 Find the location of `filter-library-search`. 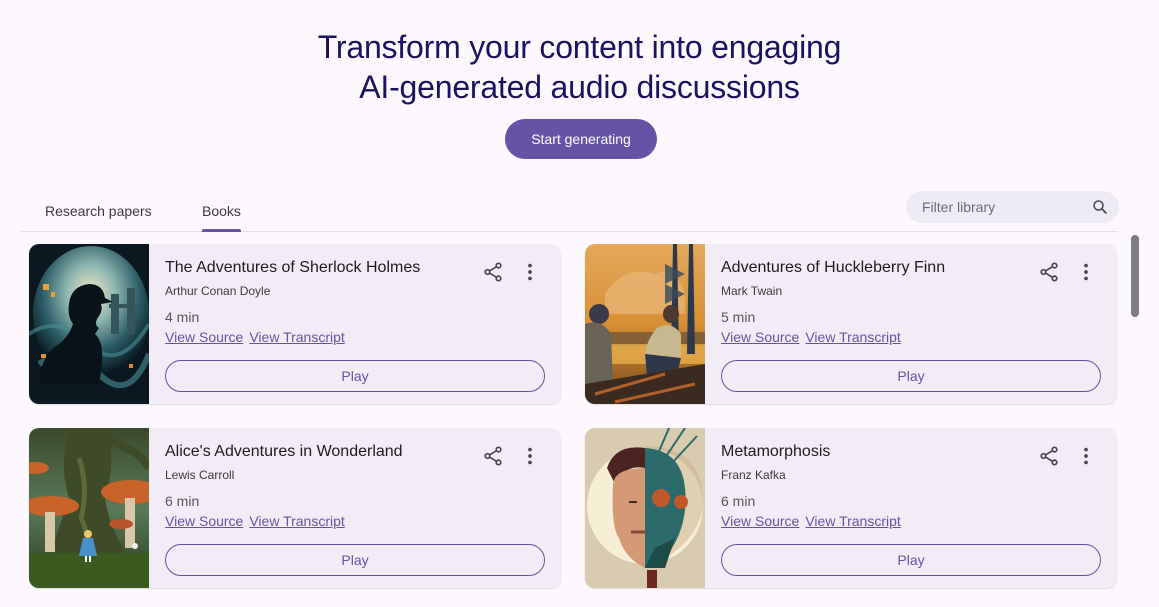

filter-library-search is located at coordinates (1012, 207).